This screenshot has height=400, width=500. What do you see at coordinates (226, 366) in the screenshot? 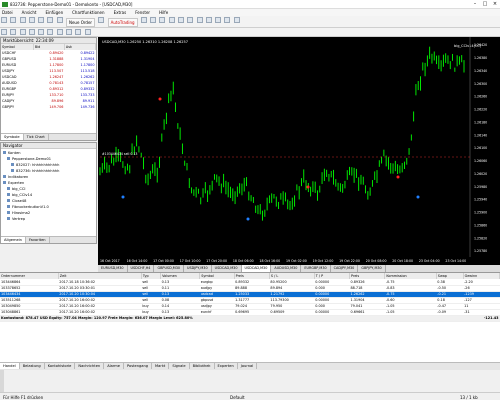
I see `terminal-tab: Experten` at bounding box center [226, 366].